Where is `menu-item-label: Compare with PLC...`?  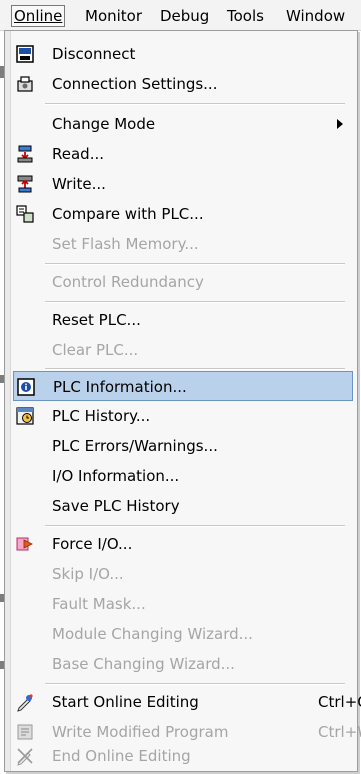
menu-item-label: Compare with PLC... is located at coordinates (128, 214).